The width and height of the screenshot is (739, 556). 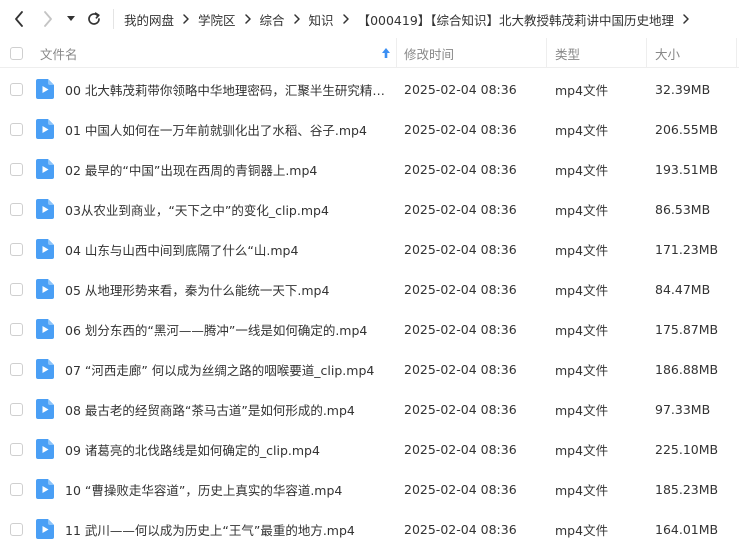 I want to click on file-name-text: 04 山东与山西中间到底隔了什么“山.mp4, so click(x=182, y=250).